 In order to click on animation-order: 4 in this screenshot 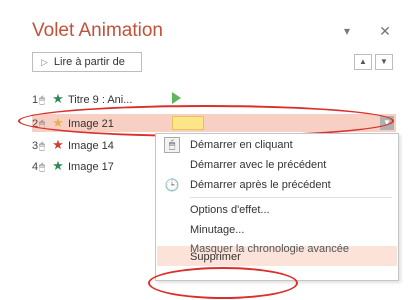, I will do `click(35, 167)`.